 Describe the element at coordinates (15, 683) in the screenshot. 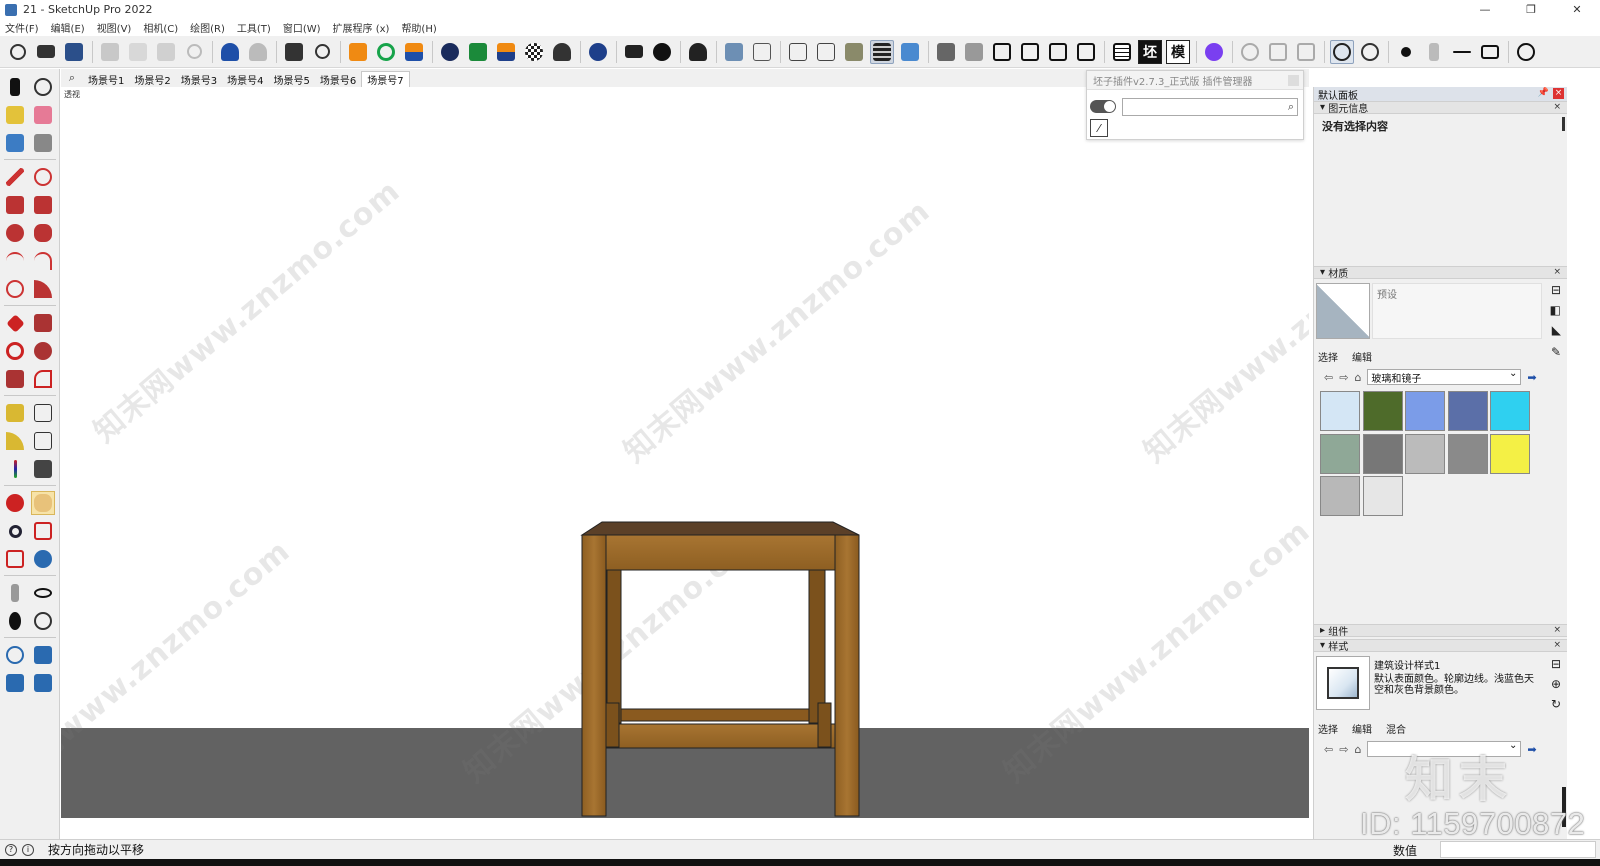

I see `sandbox-drape-tool` at that location.